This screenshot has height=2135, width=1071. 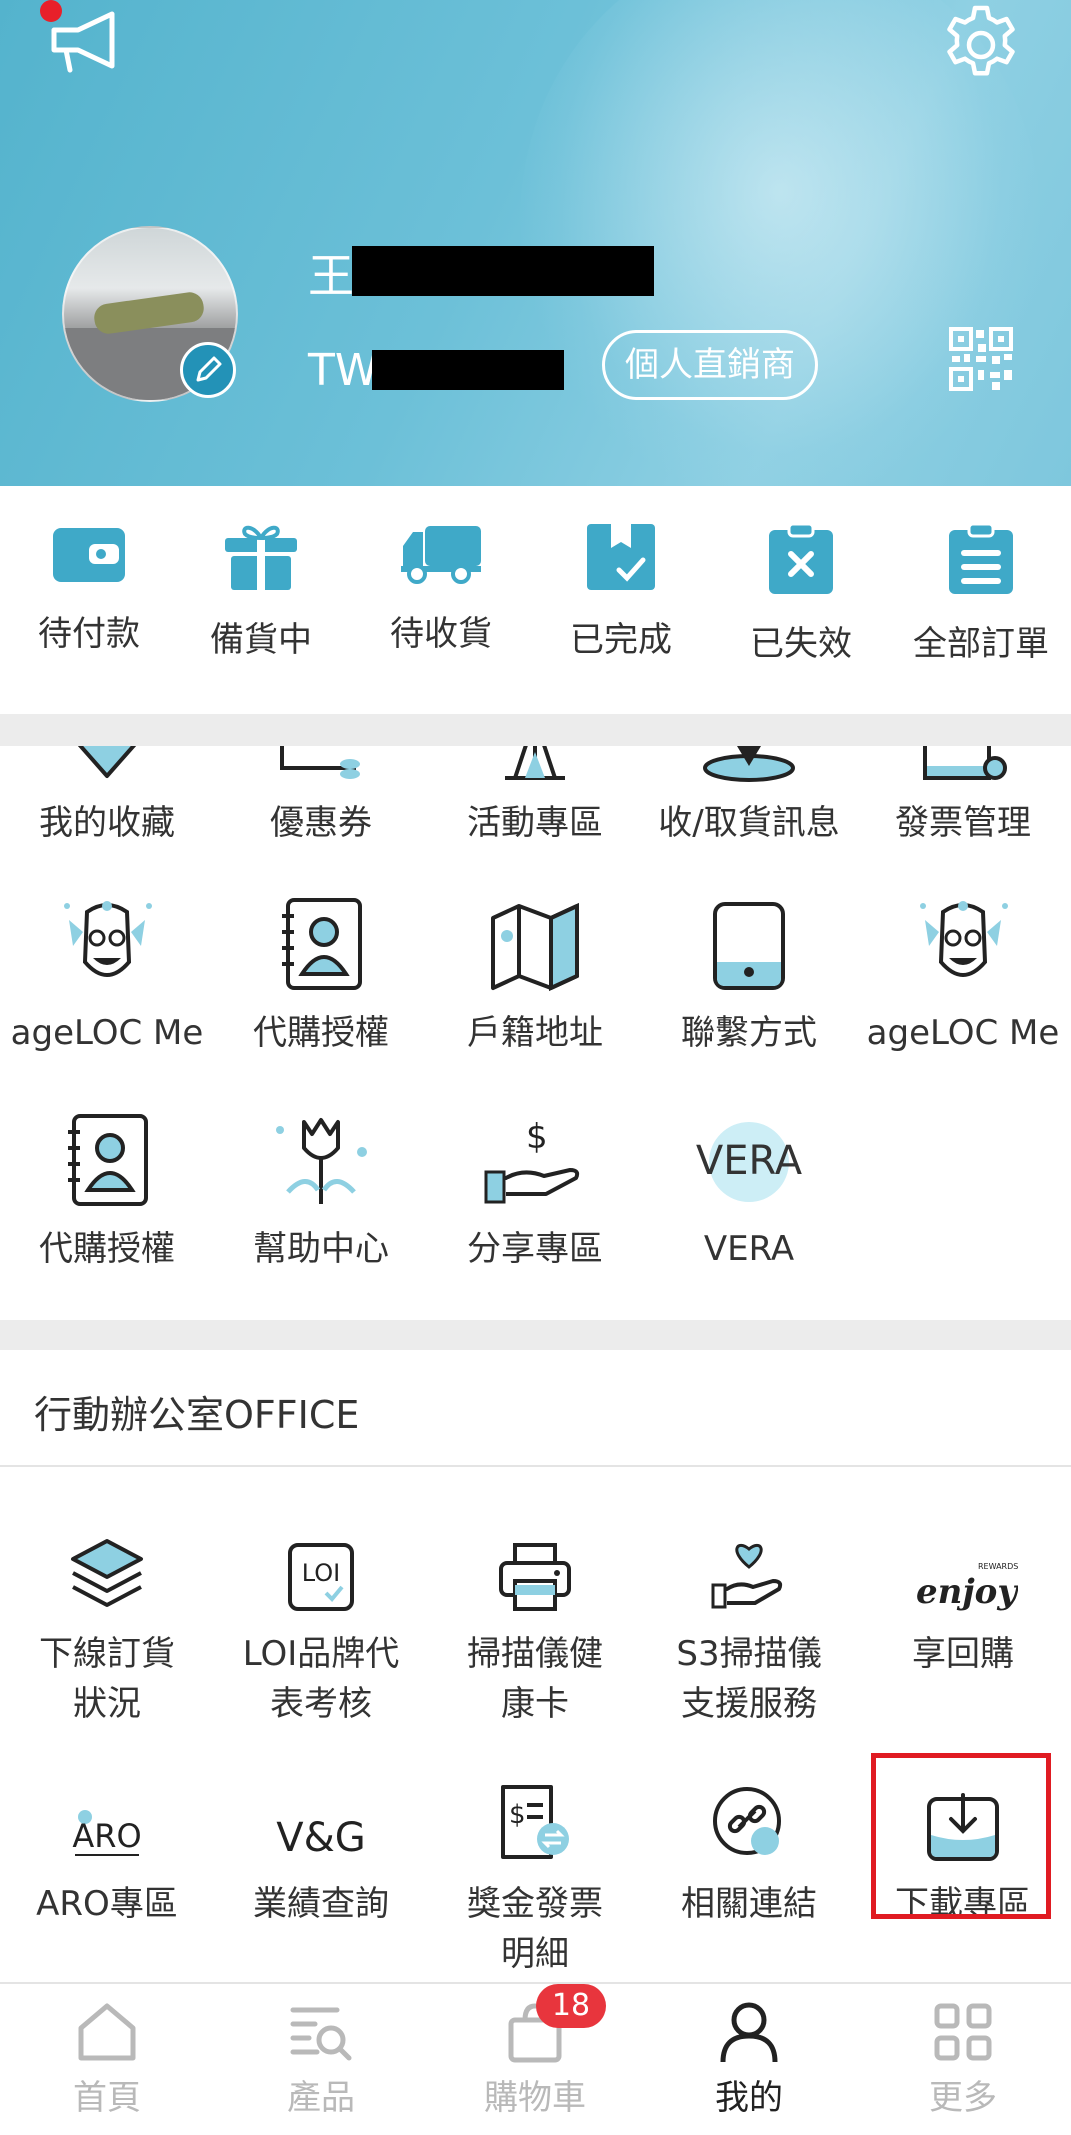 I want to click on edit-avatar-button, so click(x=208, y=370).